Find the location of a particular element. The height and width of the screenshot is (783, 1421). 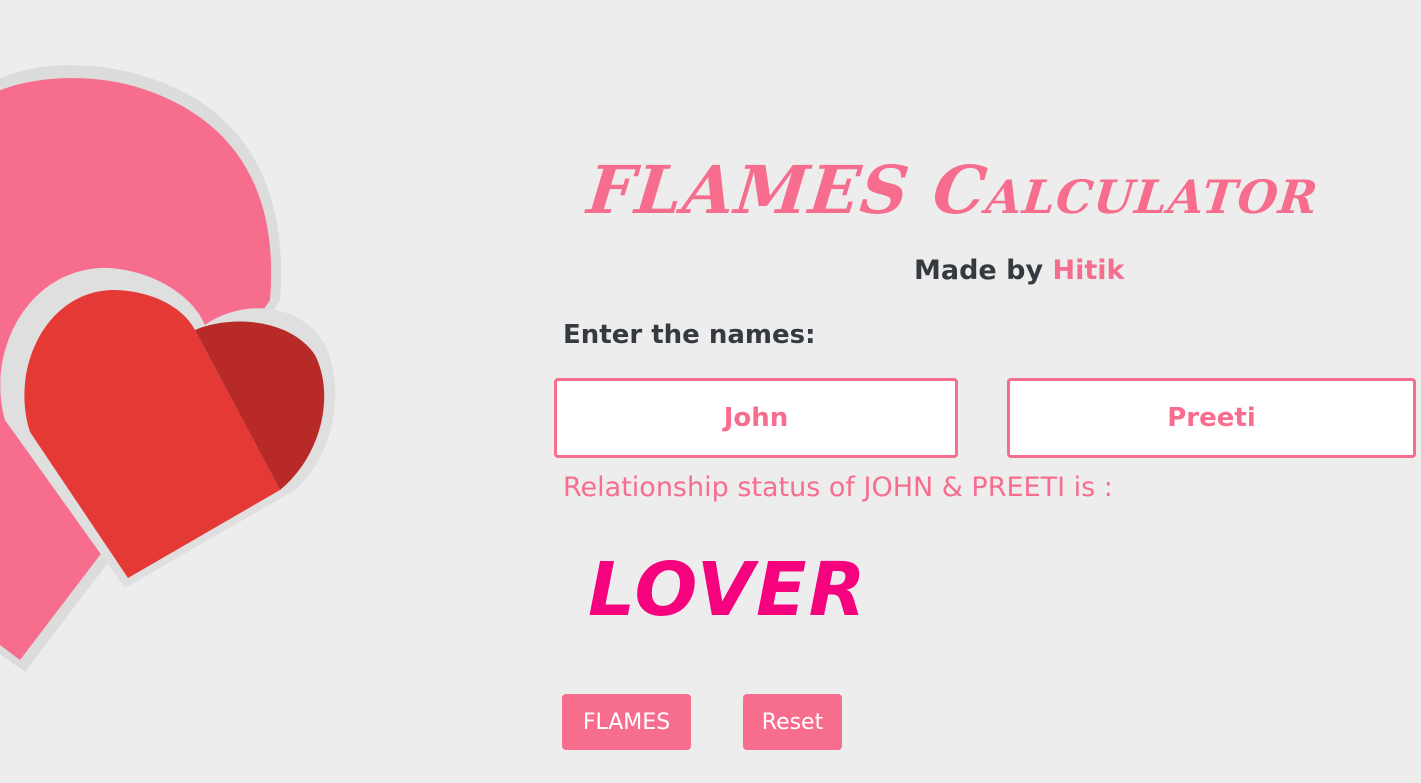

byline: Made by Hitik is located at coordinates (1019, 271).